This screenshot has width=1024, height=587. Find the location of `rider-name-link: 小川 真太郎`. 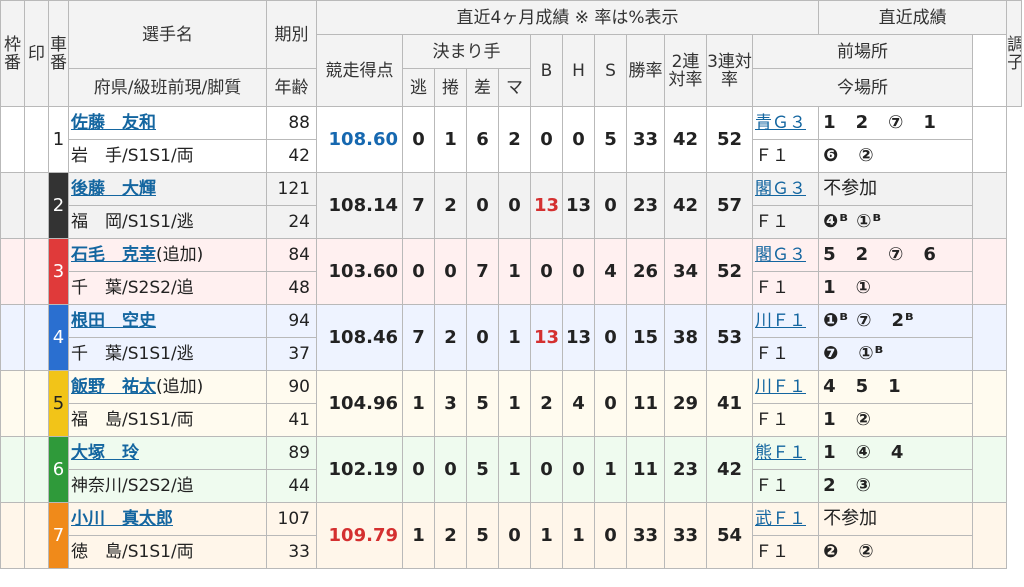

rider-name-link: 小川 真太郎 is located at coordinates (122, 519).